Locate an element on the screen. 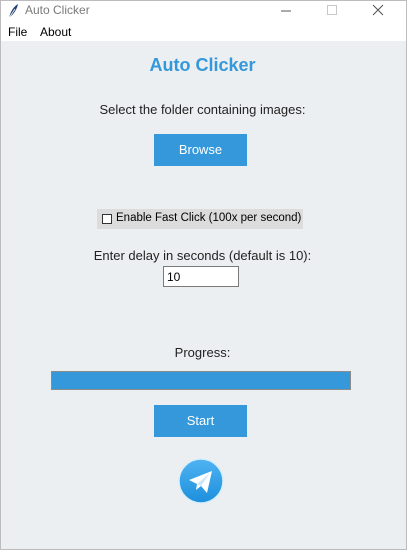  feather-icon is located at coordinates (13, 11).